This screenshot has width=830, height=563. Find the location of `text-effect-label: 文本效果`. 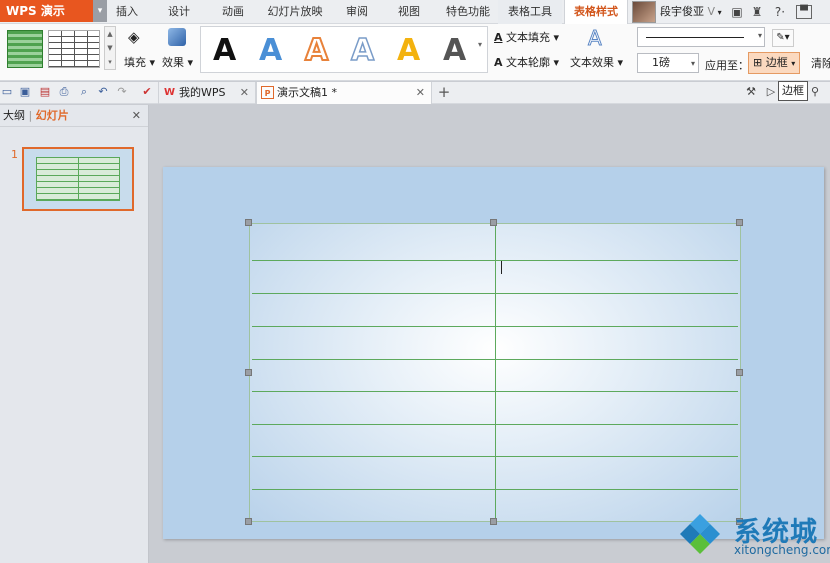

text-effect-label: 文本效果 is located at coordinates (592, 62).